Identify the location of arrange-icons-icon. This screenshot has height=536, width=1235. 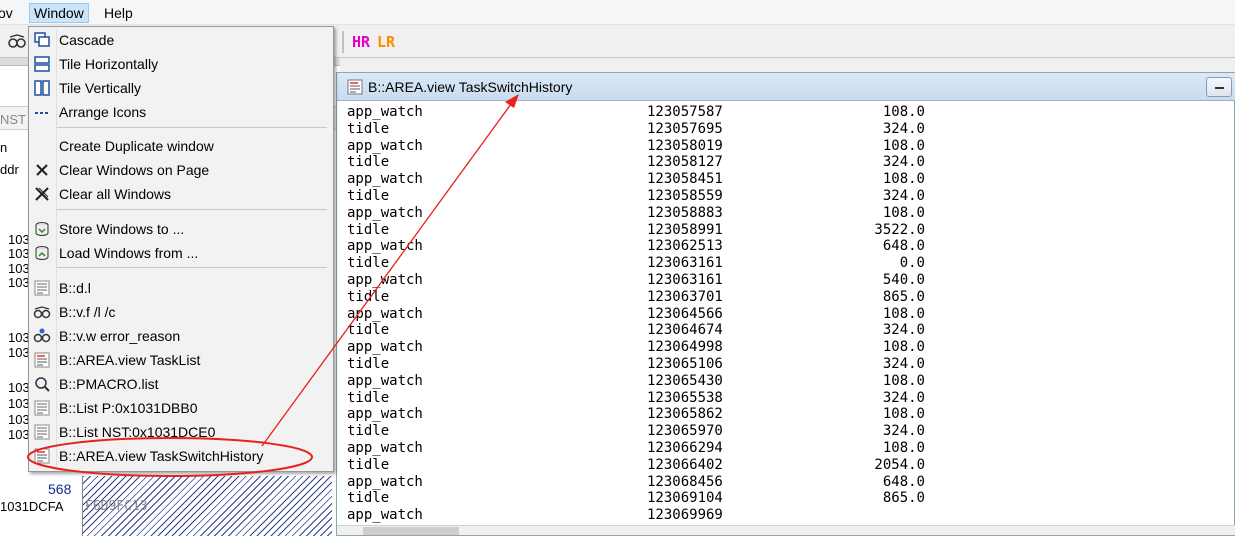
(41, 113).